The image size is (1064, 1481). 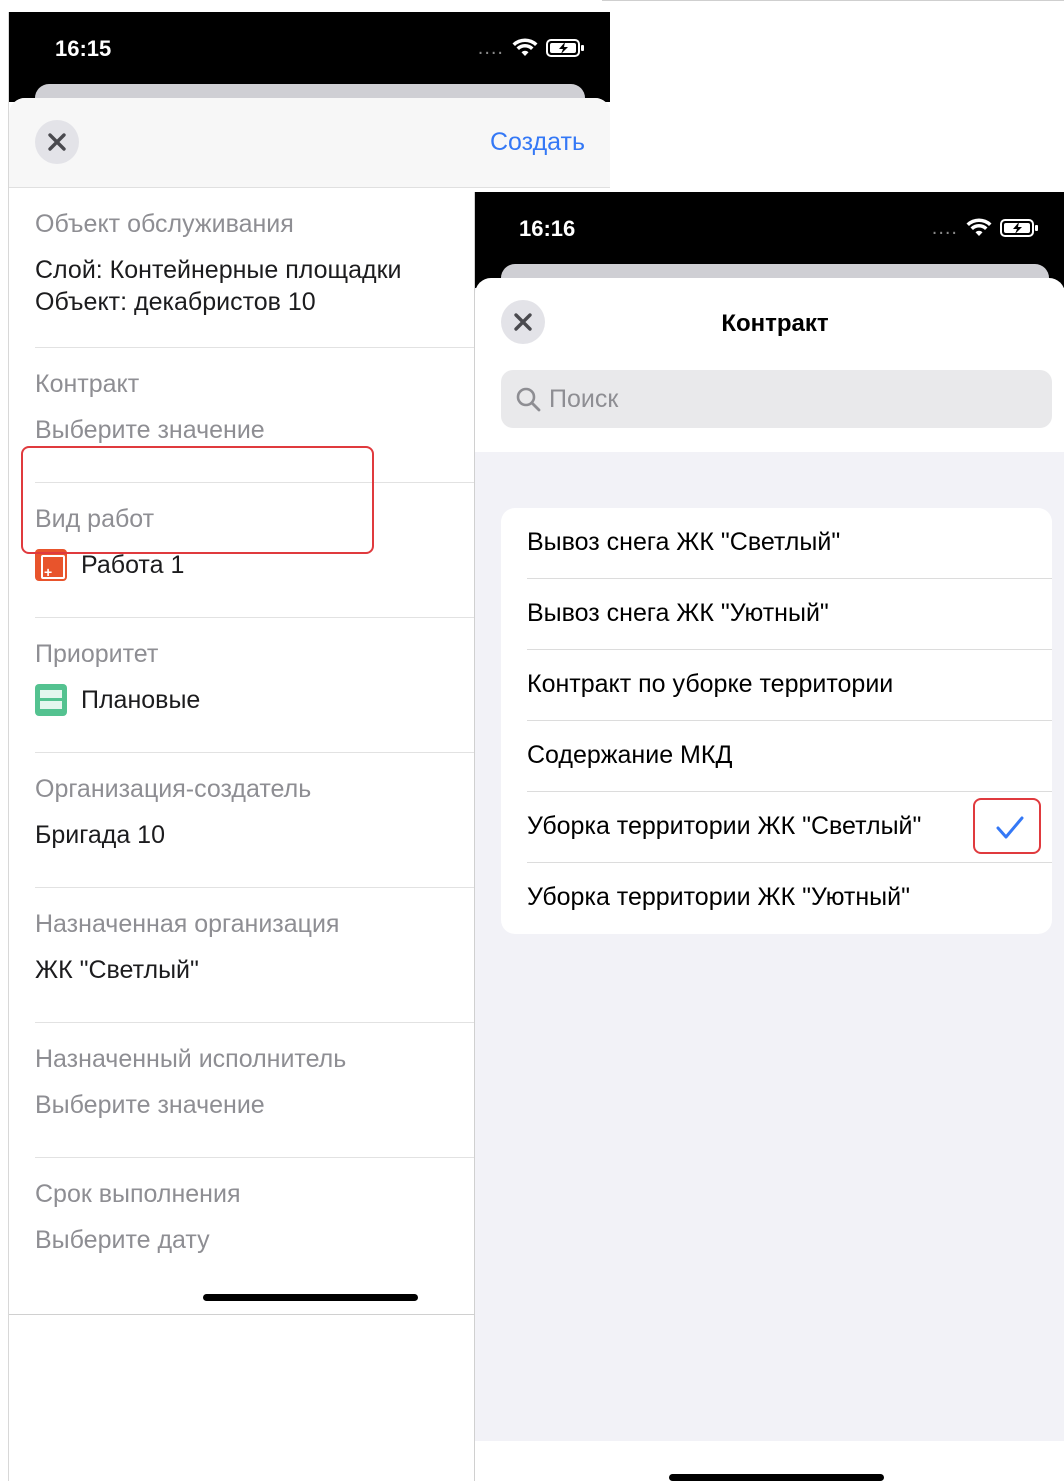 What do you see at coordinates (789, 756) in the screenshot?
I see `list-item: Содержание МКД` at bounding box center [789, 756].